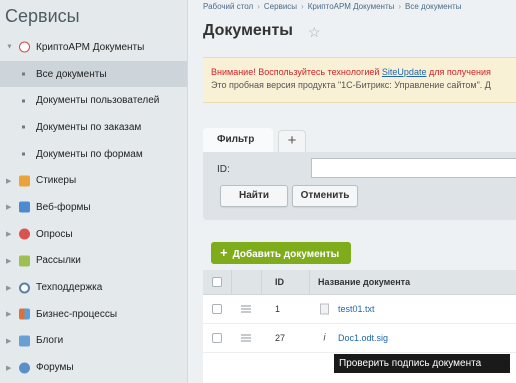 The width and height of the screenshot is (516, 383). I want to click on file-icon, so click(324, 309).